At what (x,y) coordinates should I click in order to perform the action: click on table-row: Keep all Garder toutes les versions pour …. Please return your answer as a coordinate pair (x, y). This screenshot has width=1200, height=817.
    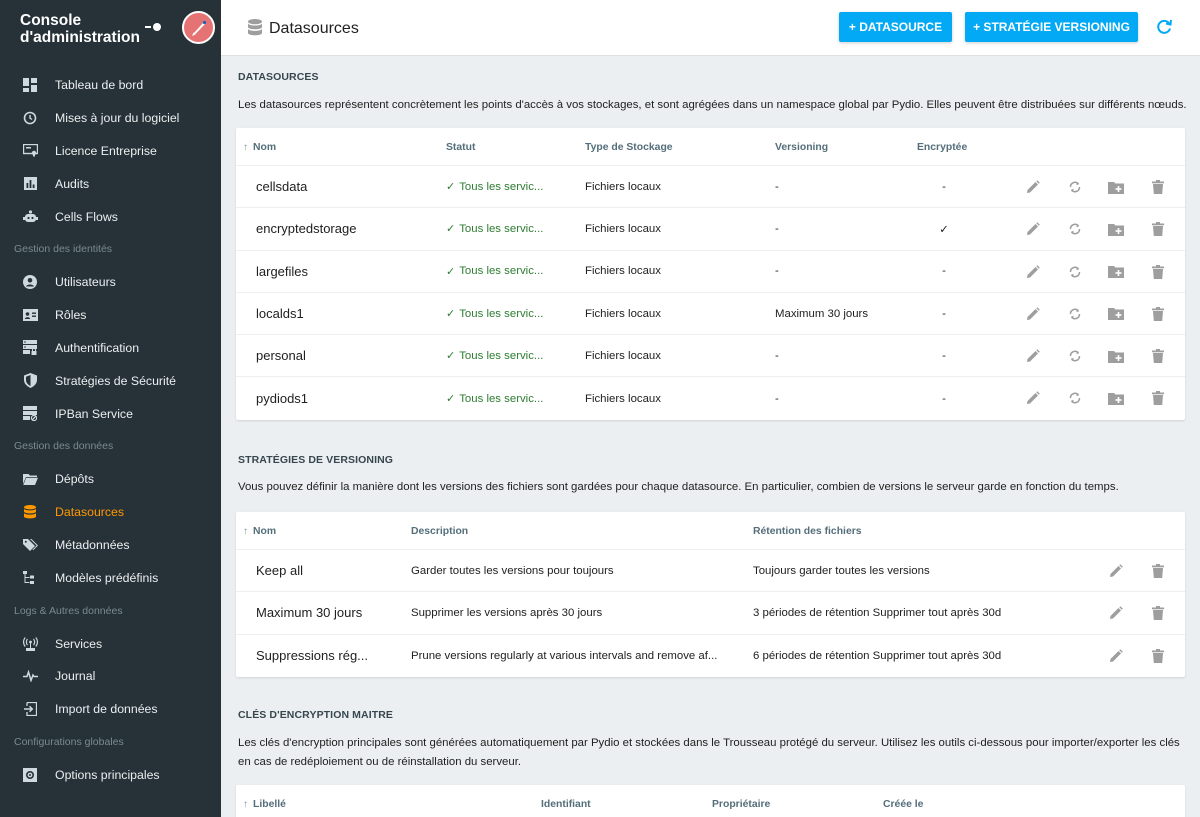
    Looking at the image, I should click on (710, 571).